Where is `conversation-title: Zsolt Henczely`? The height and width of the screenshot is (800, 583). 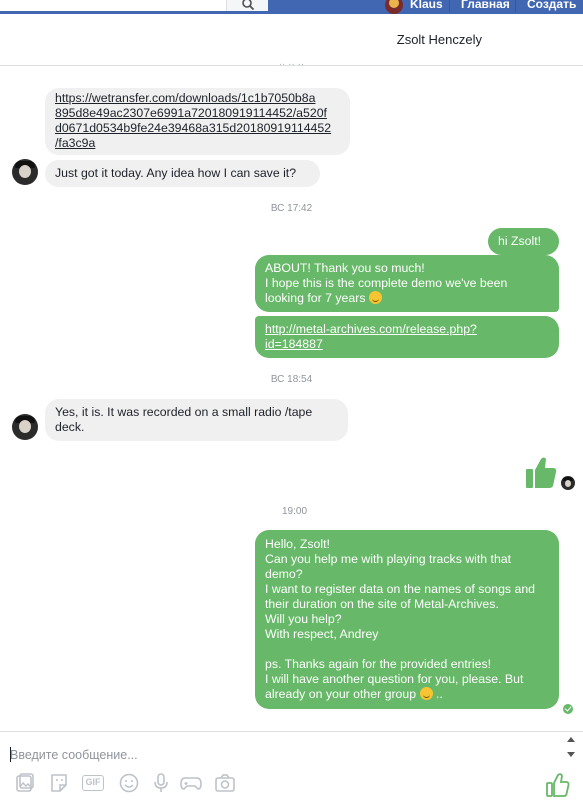
conversation-title: Zsolt Henczely is located at coordinates (291, 39).